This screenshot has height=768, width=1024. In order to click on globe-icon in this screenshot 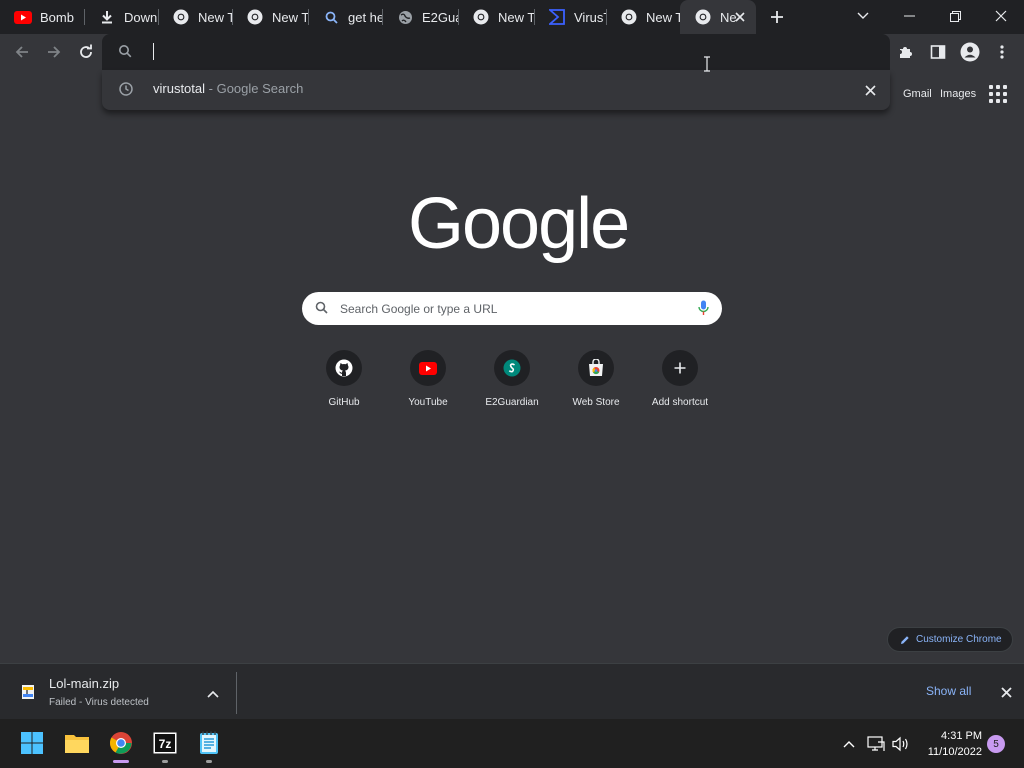, I will do `click(405, 17)`.